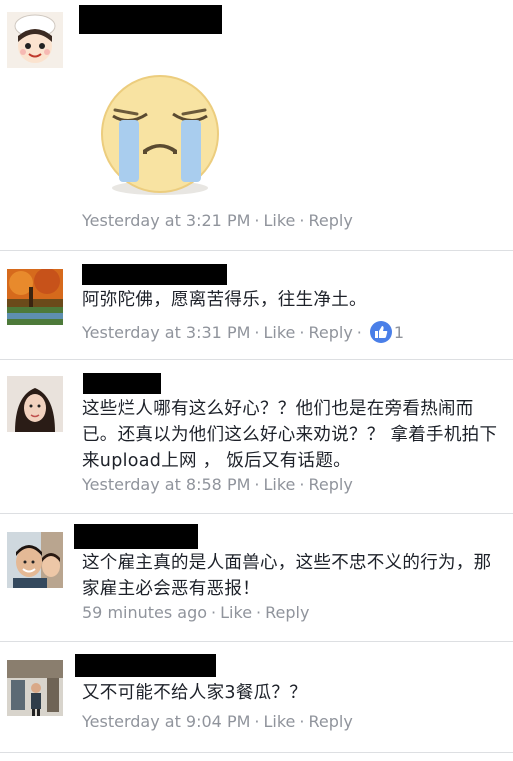 This screenshot has height=761, width=513. I want to click on comment-text: 又不可能不给人家3餐瓜？？, so click(195, 693).